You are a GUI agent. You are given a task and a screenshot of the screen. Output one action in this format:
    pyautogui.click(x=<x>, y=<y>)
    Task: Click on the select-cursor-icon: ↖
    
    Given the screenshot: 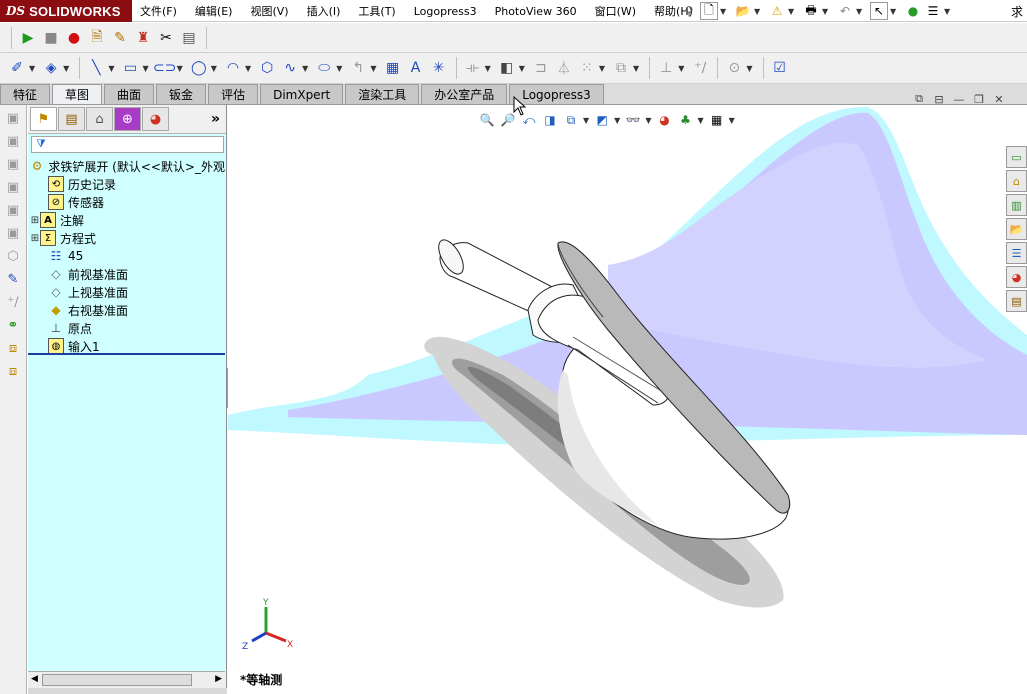 What is the action you would take?
    pyautogui.click(x=879, y=11)
    